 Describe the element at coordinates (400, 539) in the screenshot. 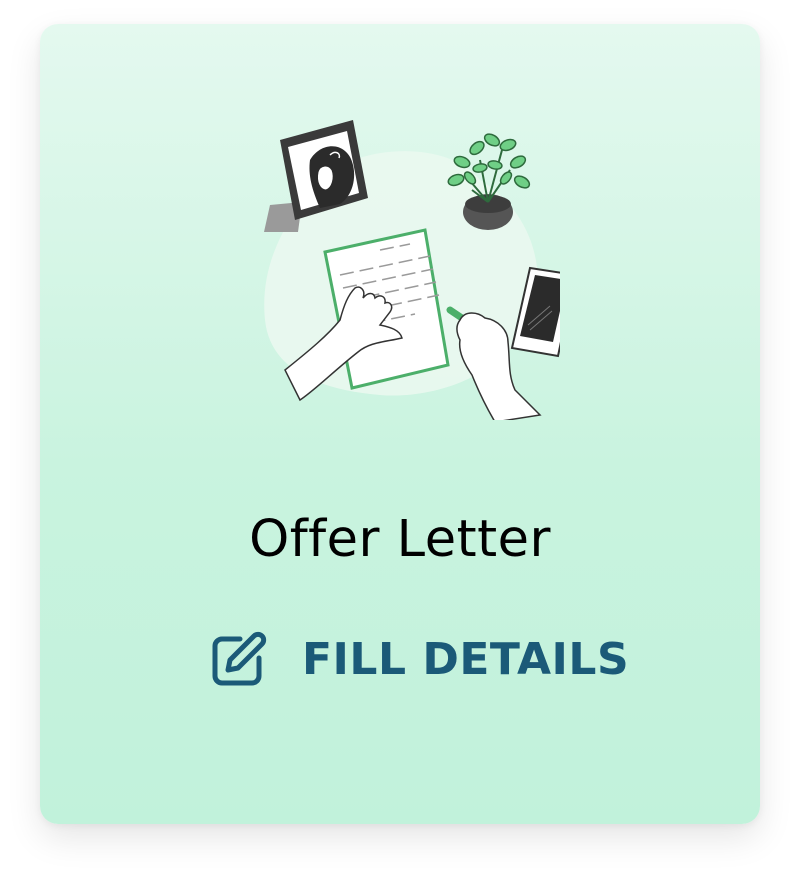

I see `card-title: Offer Letter` at that location.